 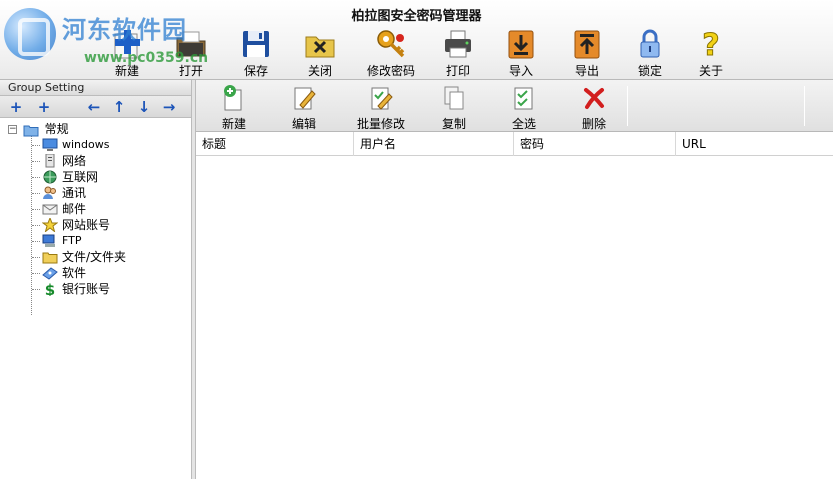 I want to click on tree-item-label: 文件/文件夹, so click(x=94, y=257).